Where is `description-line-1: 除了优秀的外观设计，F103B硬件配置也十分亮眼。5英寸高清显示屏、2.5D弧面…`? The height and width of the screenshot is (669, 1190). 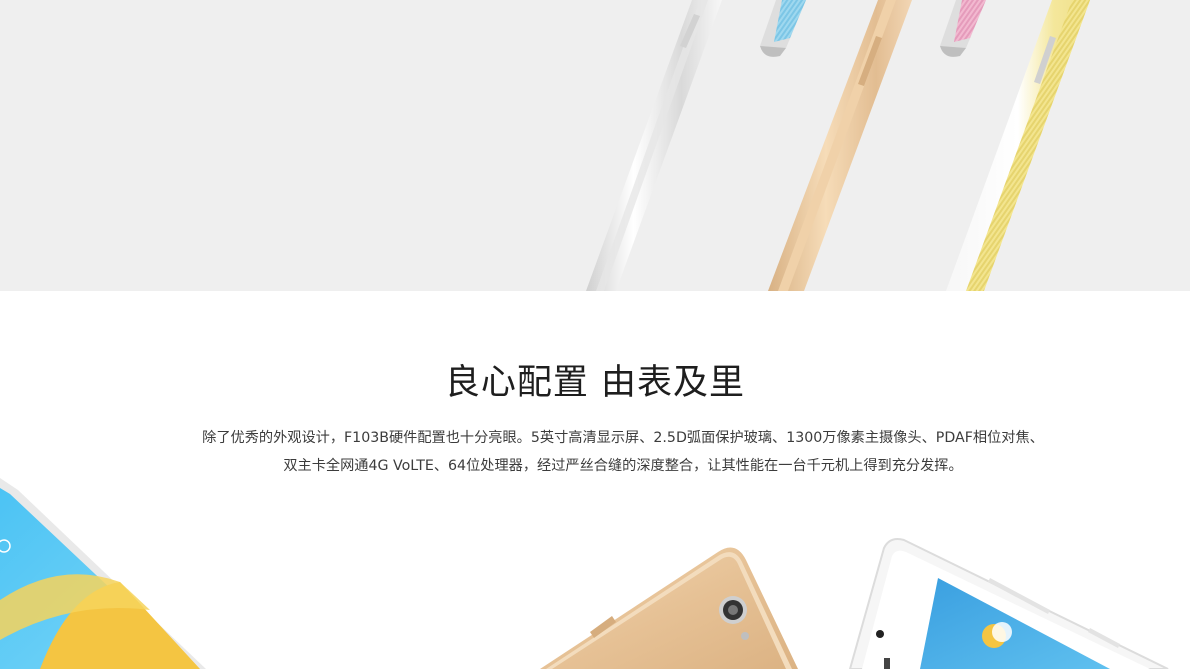 description-line-1: 除了优秀的外观设计，F103B硬件配置也十分亮眼。5英寸高清显示屏、2.5D弧面… is located at coordinates (623, 438).